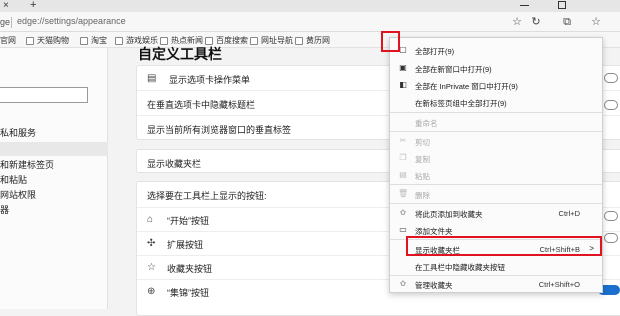 The image size is (620, 316). What do you see at coordinates (180, 54) in the screenshot?
I see `section-title: 自定义工具栏` at bounding box center [180, 54].